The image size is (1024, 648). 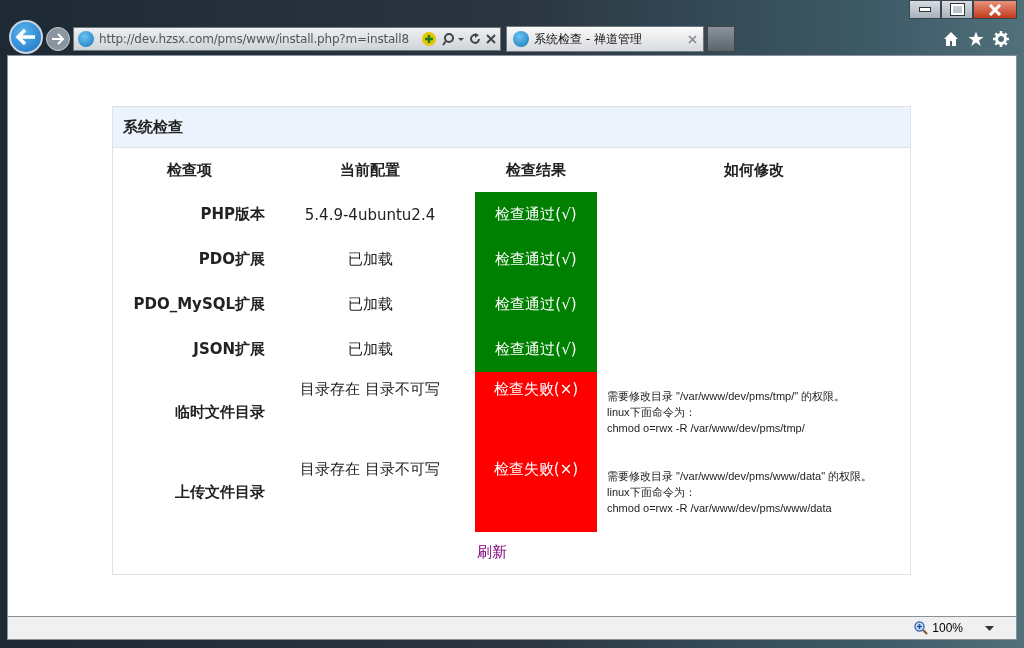 What do you see at coordinates (219, 412) in the screenshot?
I see `check-item: 临时文件目录` at bounding box center [219, 412].